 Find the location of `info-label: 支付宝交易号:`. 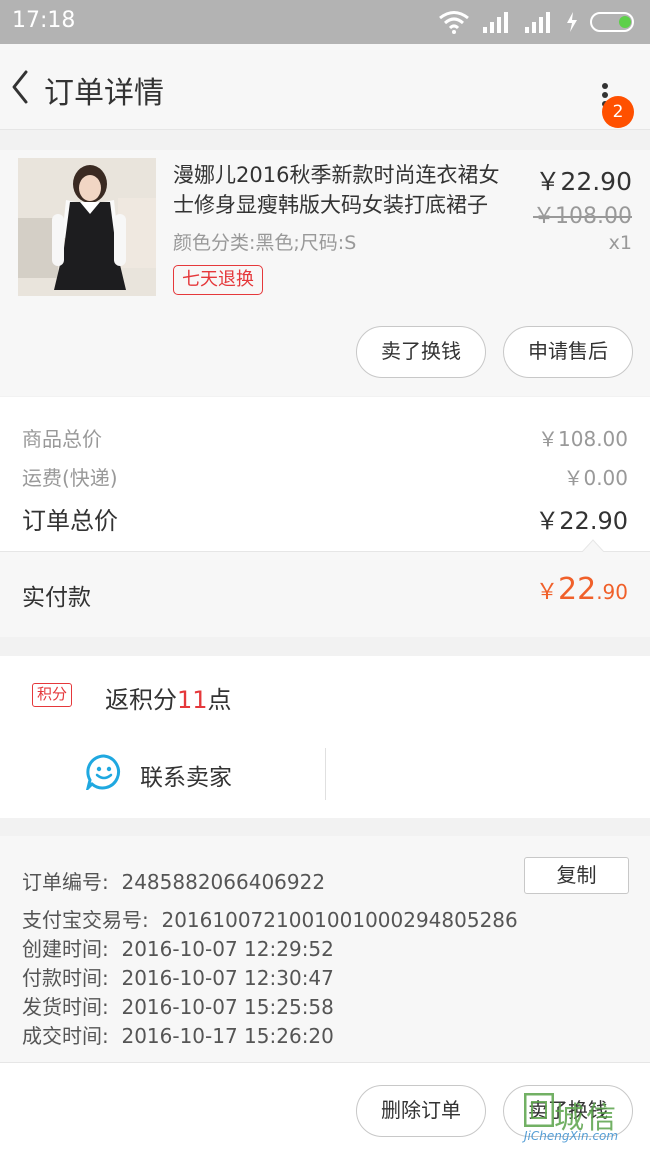

info-label: 支付宝交易号: is located at coordinates (85, 920).